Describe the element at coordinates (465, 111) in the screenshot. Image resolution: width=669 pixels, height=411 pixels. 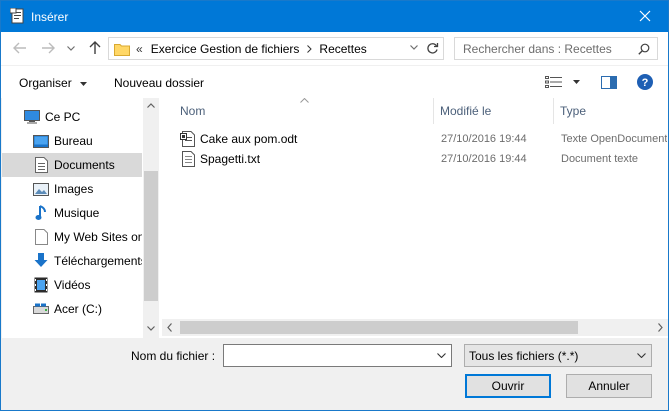
I see `column-header-modified: Modifié le` at that location.